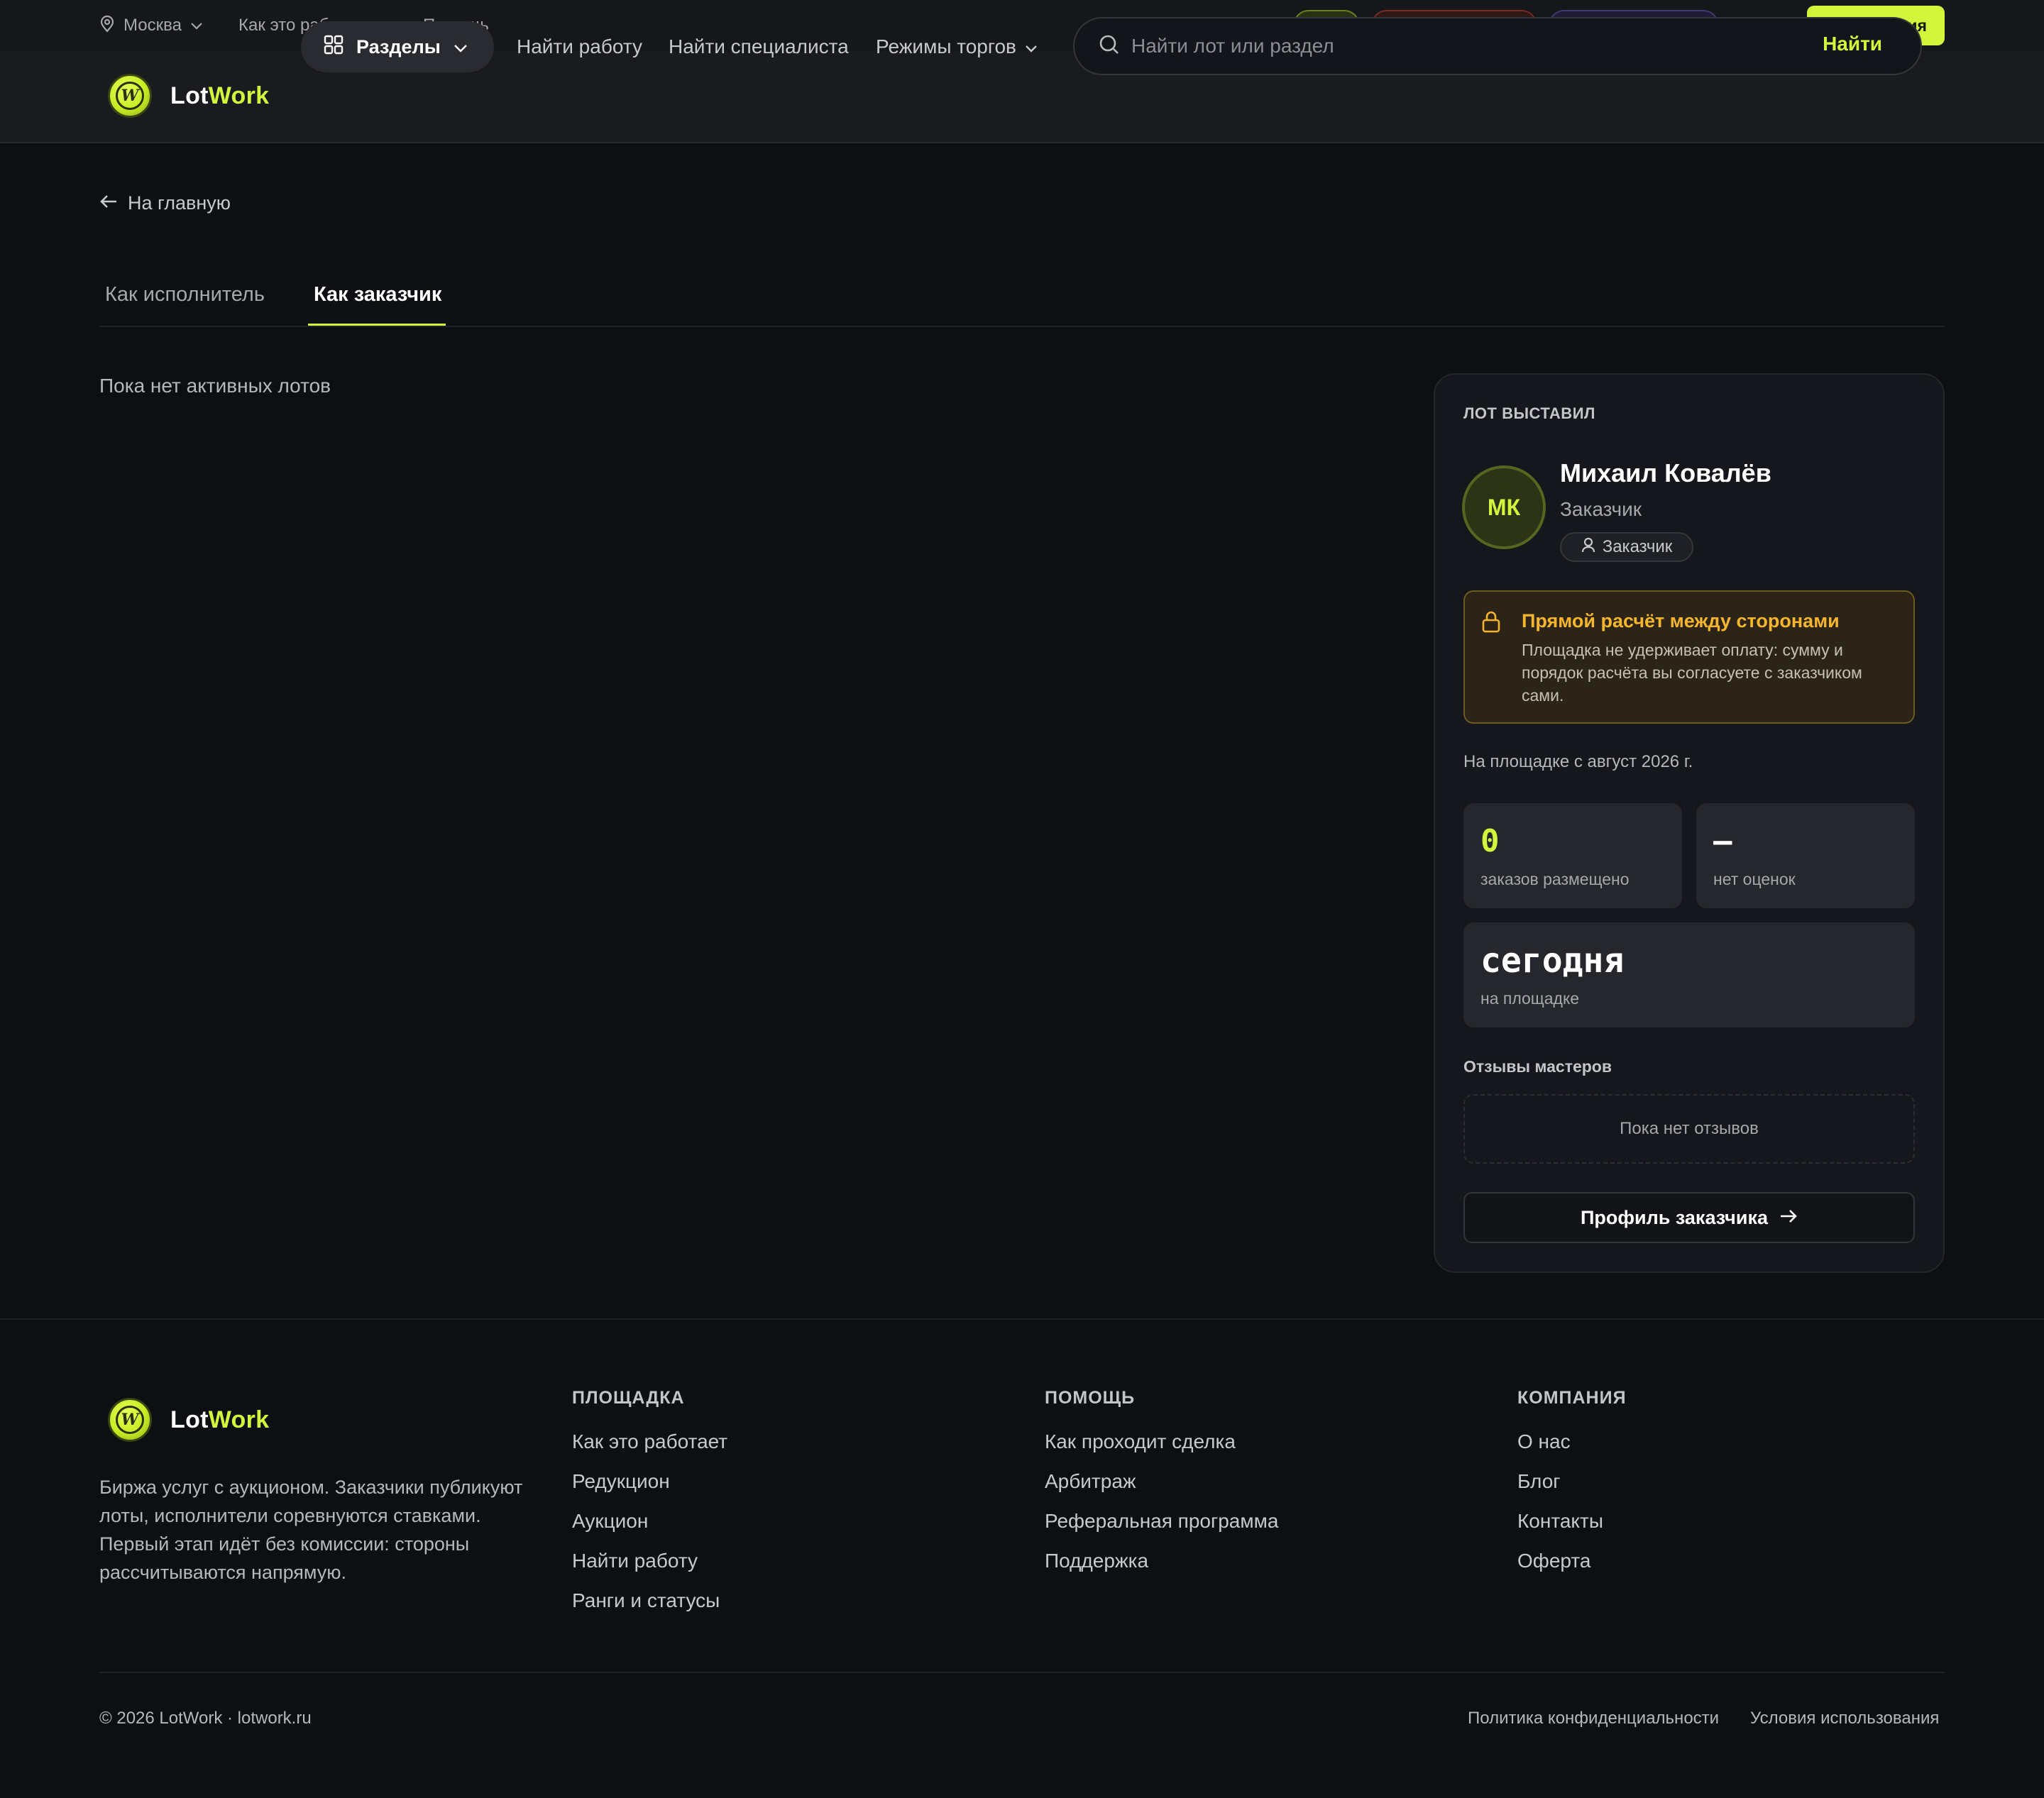 This screenshot has height=1798, width=2044. I want to click on reviews-heading: Отзывы мастеров, so click(1537, 1066).